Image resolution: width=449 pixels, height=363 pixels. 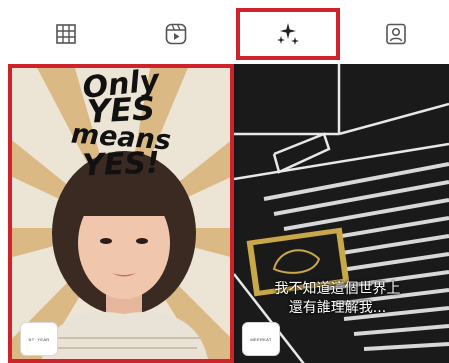 I want to click on tab-effects, so click(x=288, y=34).